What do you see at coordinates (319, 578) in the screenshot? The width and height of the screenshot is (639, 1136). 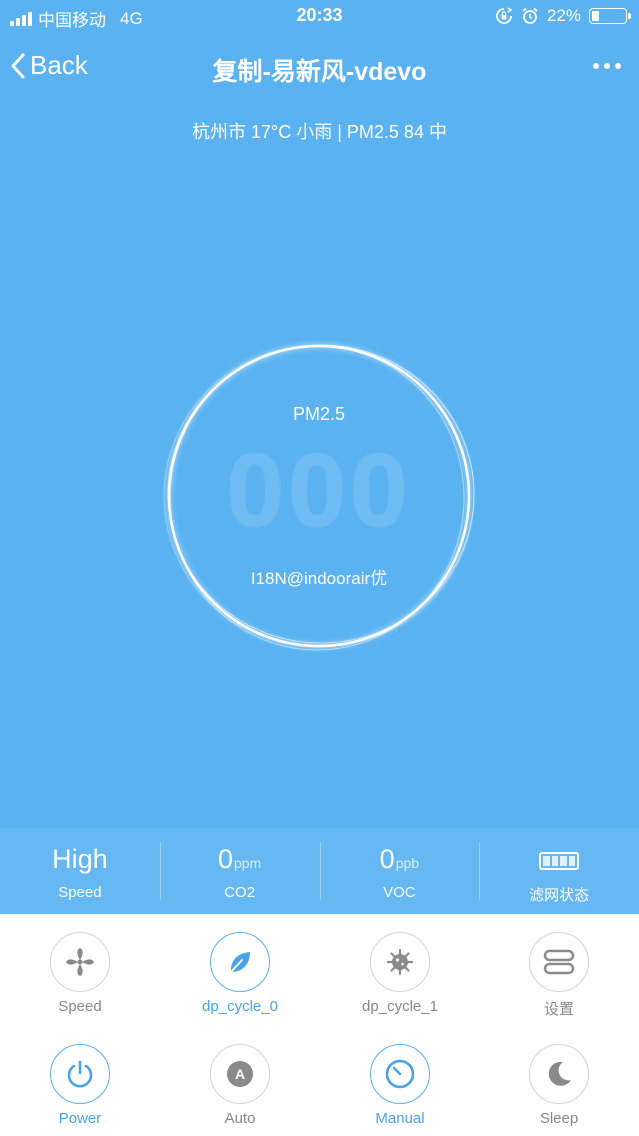 I see `air-quality-label: I18N@indoorair优` at bounding box center [319, 578].